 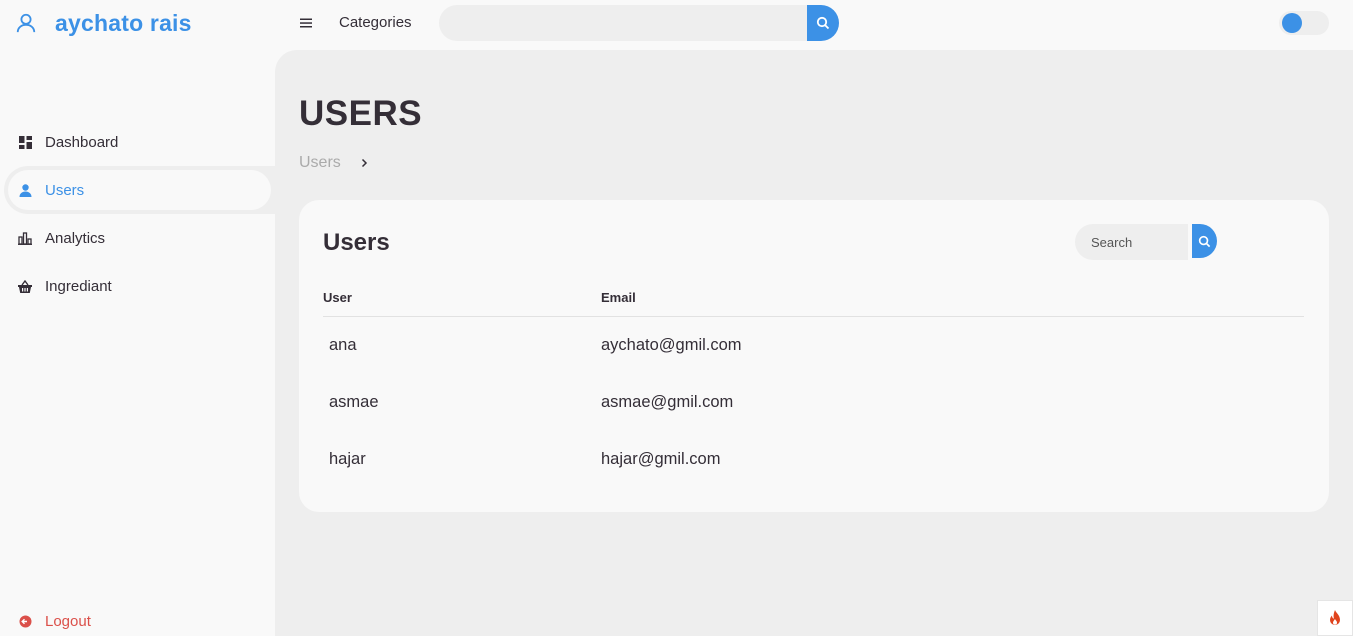 What do you see at coordinates (65, 190) in the screenshot?
I see `sidebar-item-label: Users` at bounding box center [65, 190].